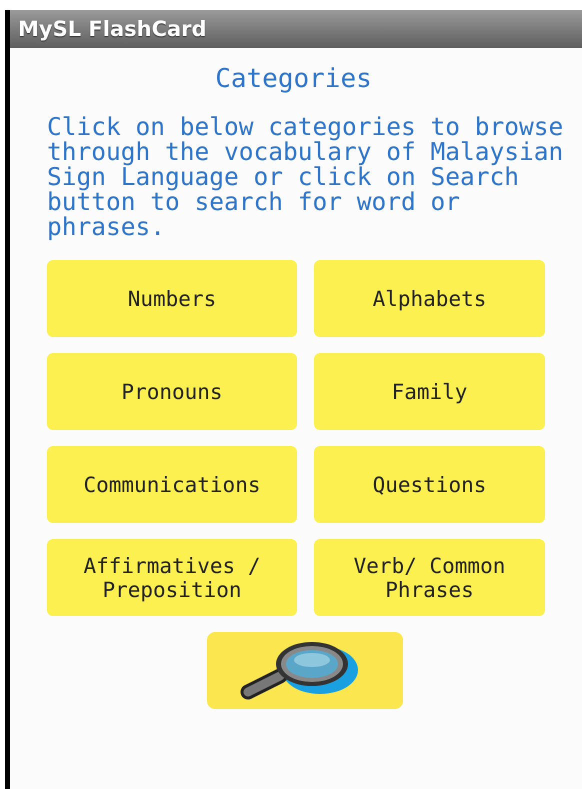 The height and width of the screenshot is (789, 582). I want to click on search-button, so click(305, 670).